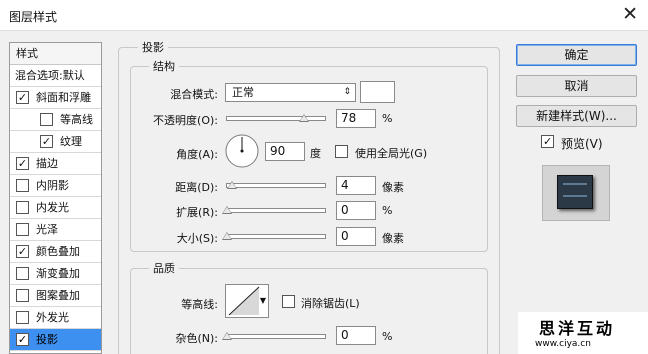 The height and width of the screenshot is (354, 648). I want to click on angle-unit: 度, so click(315, 153).